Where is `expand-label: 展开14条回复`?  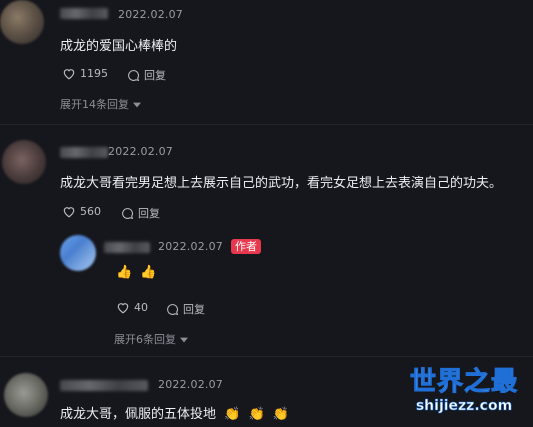 expand-label: 展开14条回复 is located at coordinates (94, 104).